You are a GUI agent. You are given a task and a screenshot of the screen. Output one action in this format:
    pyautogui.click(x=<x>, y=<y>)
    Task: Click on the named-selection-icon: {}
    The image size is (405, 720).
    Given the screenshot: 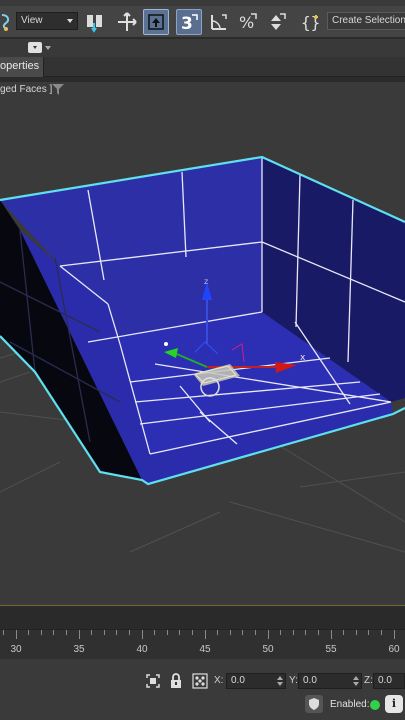 What is the action you would take?
    pyautogui.click(x=311, y=22)
    